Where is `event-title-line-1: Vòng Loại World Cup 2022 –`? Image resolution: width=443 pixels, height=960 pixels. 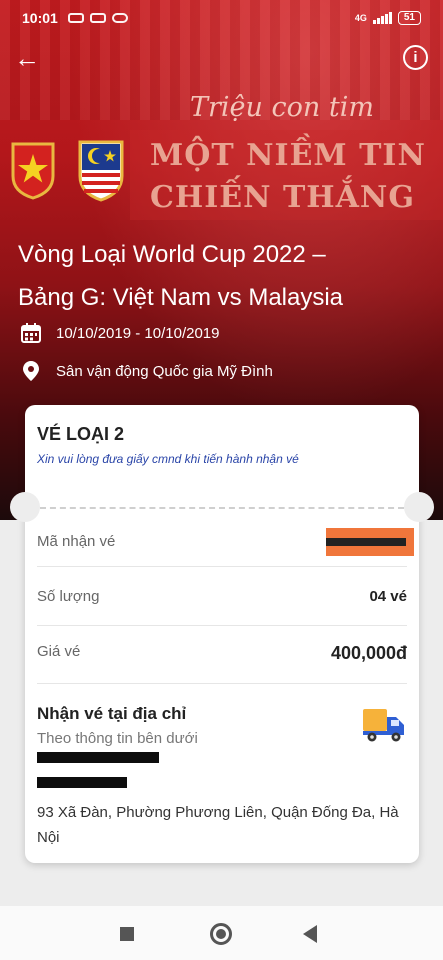
event-title-line-1: Vòng Loại World Cup 2022 – is located at coordinates (172, 254).